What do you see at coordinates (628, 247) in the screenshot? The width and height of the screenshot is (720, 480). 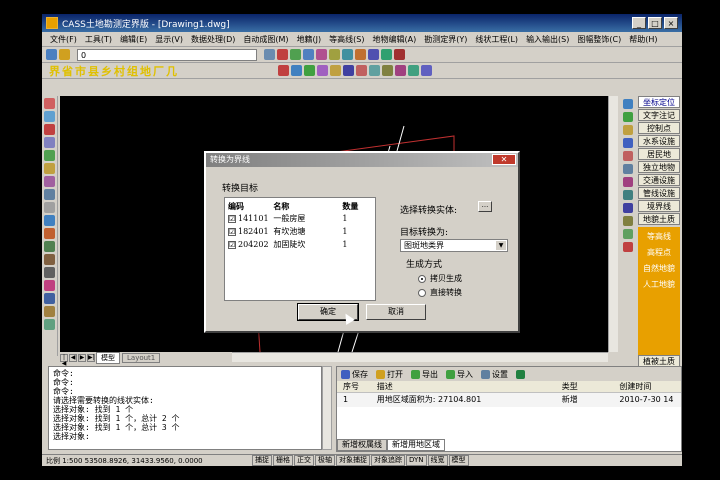 I see `delete-icon` at bounding box center [628, 247].